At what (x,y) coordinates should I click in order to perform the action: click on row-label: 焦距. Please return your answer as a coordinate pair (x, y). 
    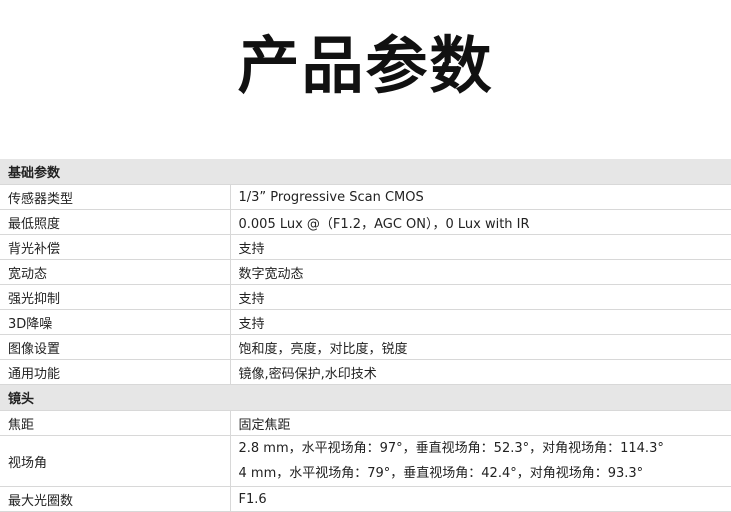
    Looking at the image, I should click on (115, 423).